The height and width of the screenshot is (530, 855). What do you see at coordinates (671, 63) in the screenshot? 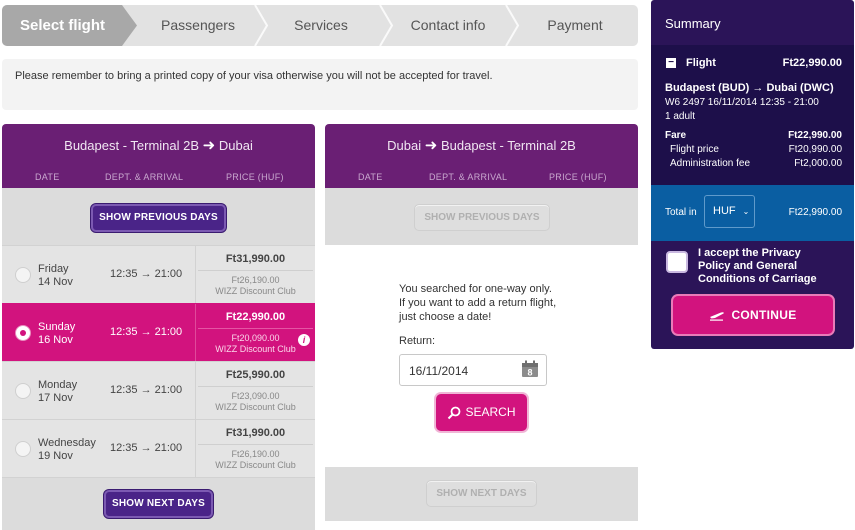
I see `collapse-icon: −` at bounding box center [671, 63].